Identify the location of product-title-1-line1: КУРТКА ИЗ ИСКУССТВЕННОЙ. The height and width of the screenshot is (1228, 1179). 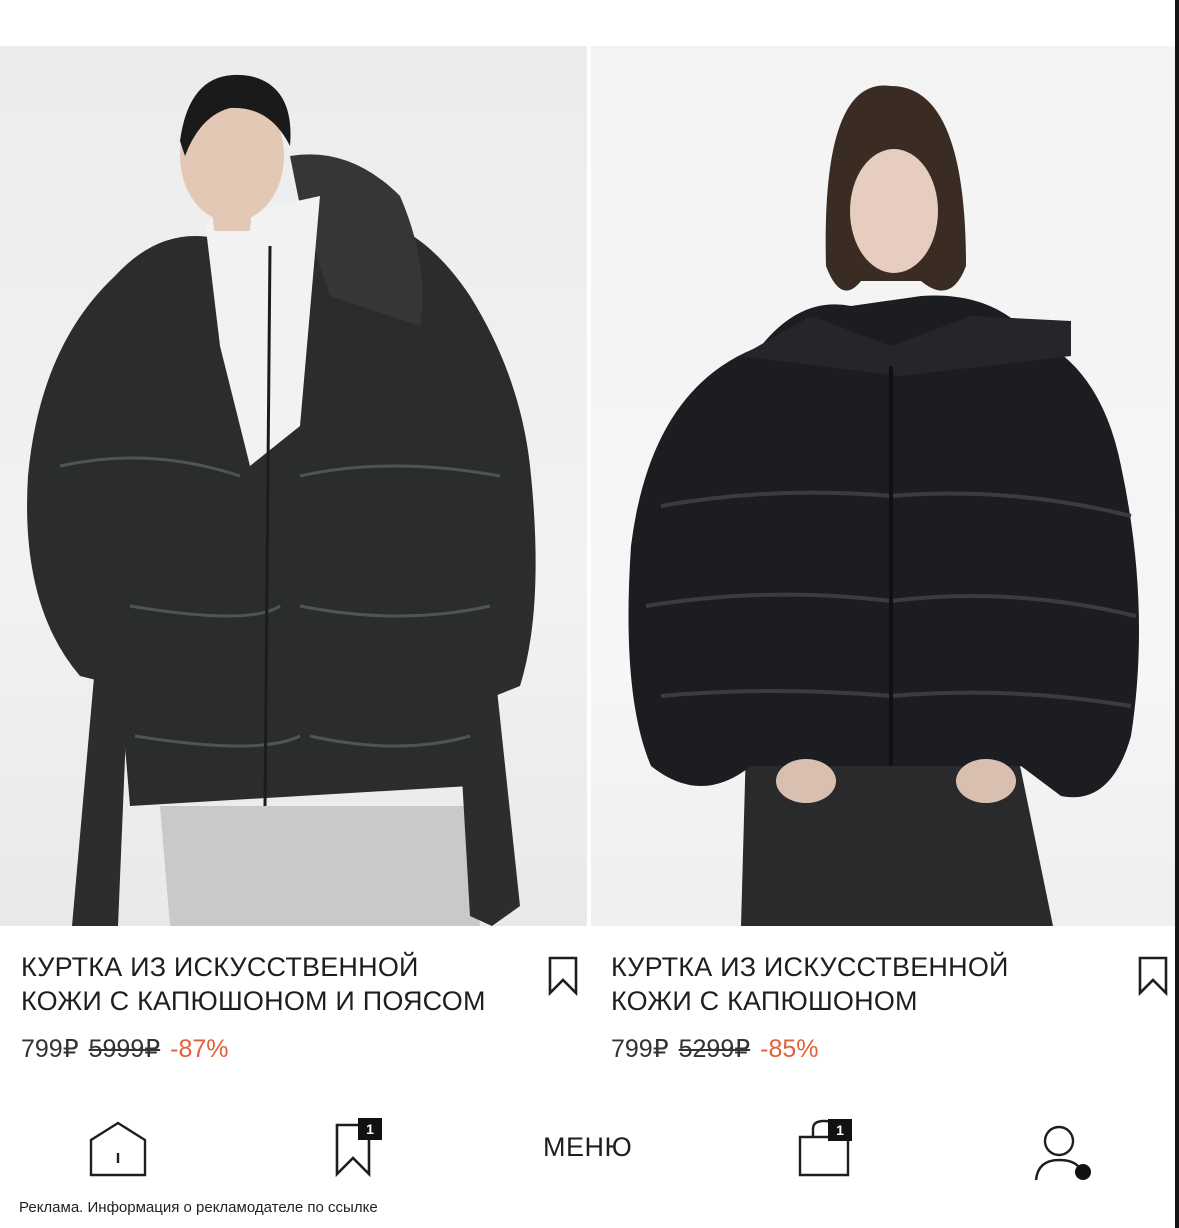
(220, 967).